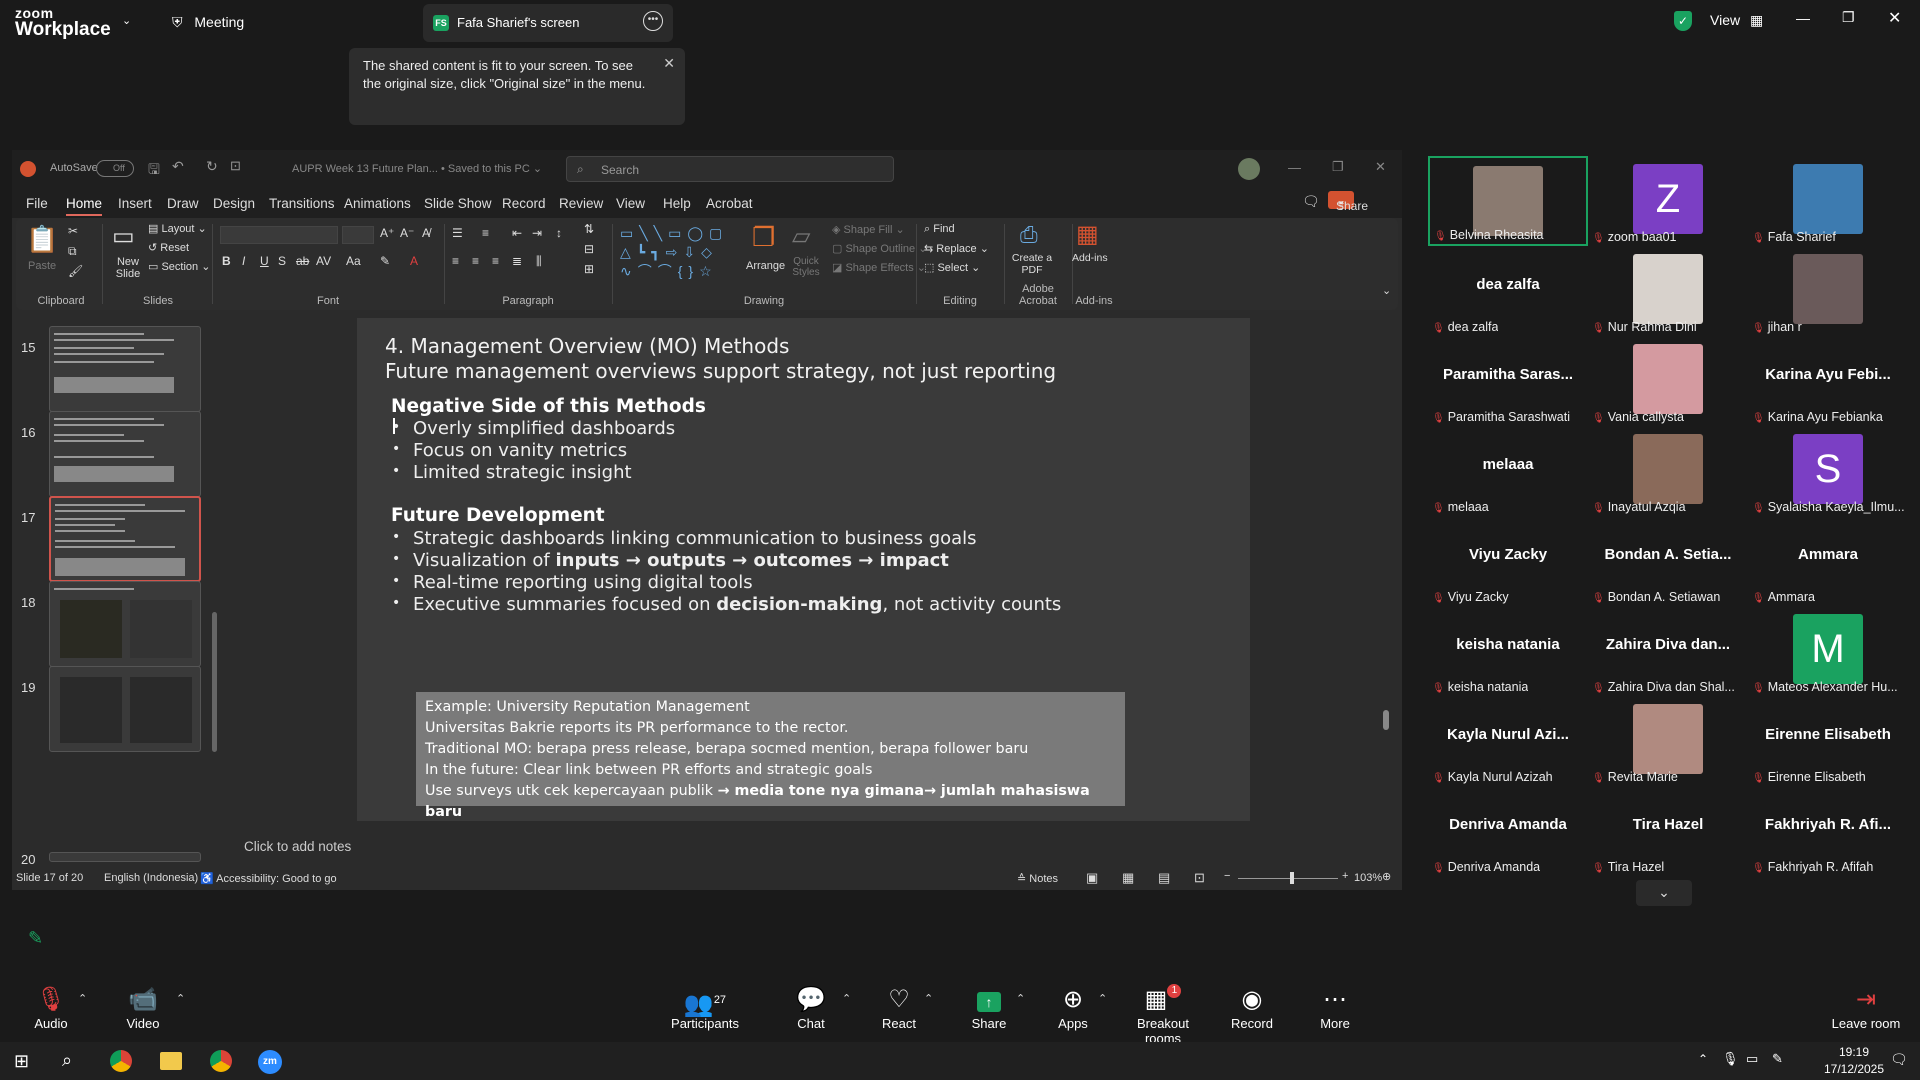 The image size is (1920, 1080). I want to click on accessibility-status: ♿ Accessibility: Good to go, so click(268, 878).